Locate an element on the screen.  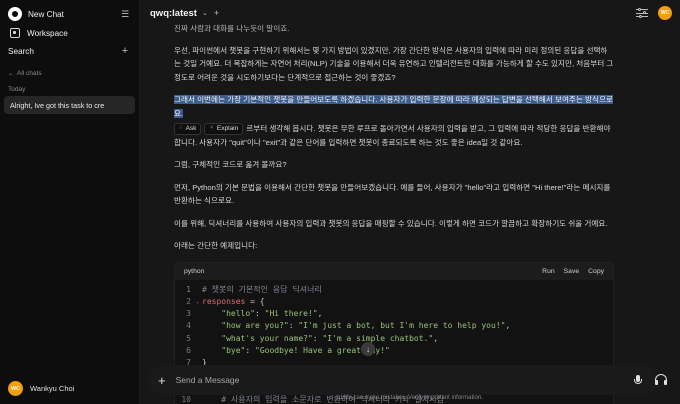
chat-list-item: Alright, Ive got this task to cre is located at coordinates (69, 105).